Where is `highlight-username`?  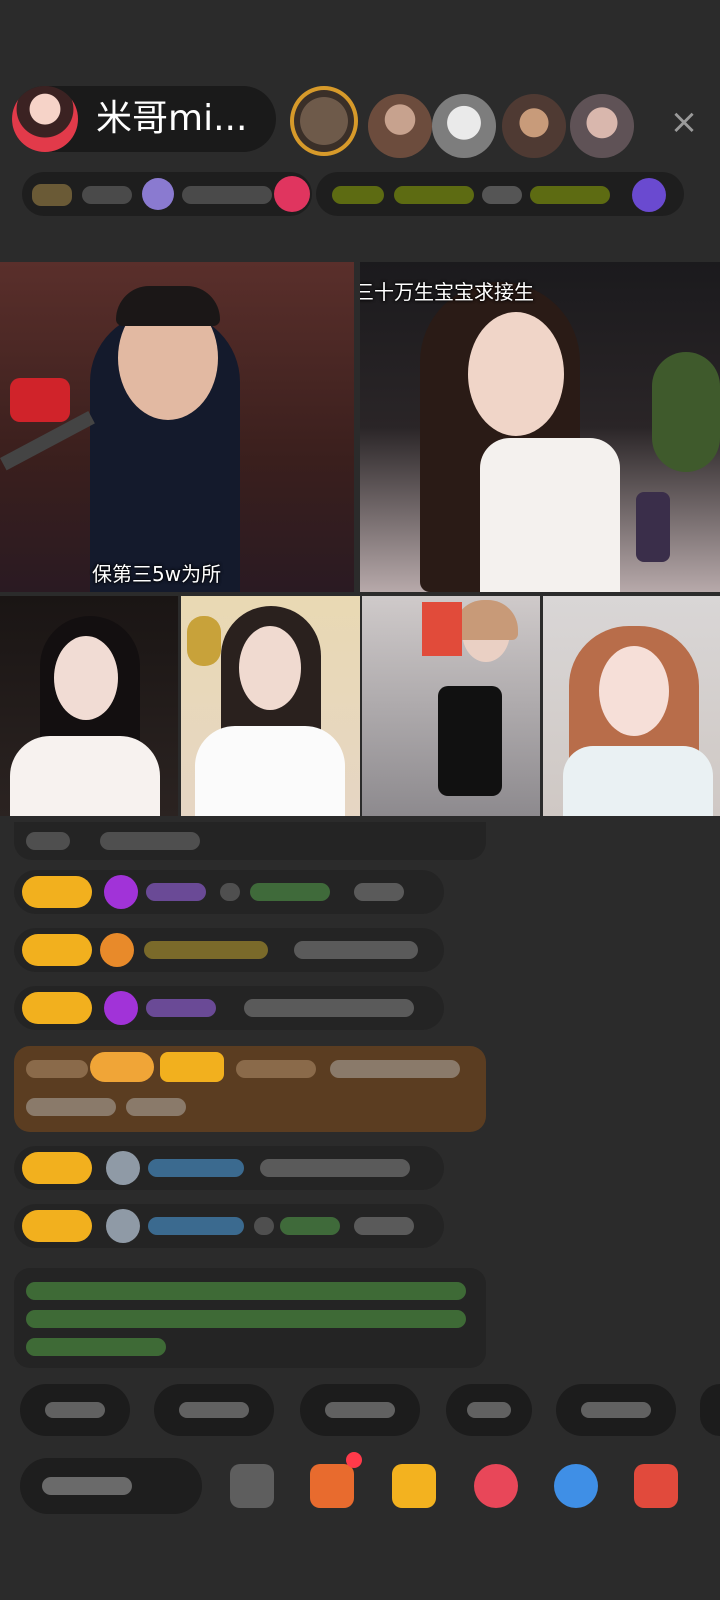
highlight-username is located at coordinates (276, 1069).